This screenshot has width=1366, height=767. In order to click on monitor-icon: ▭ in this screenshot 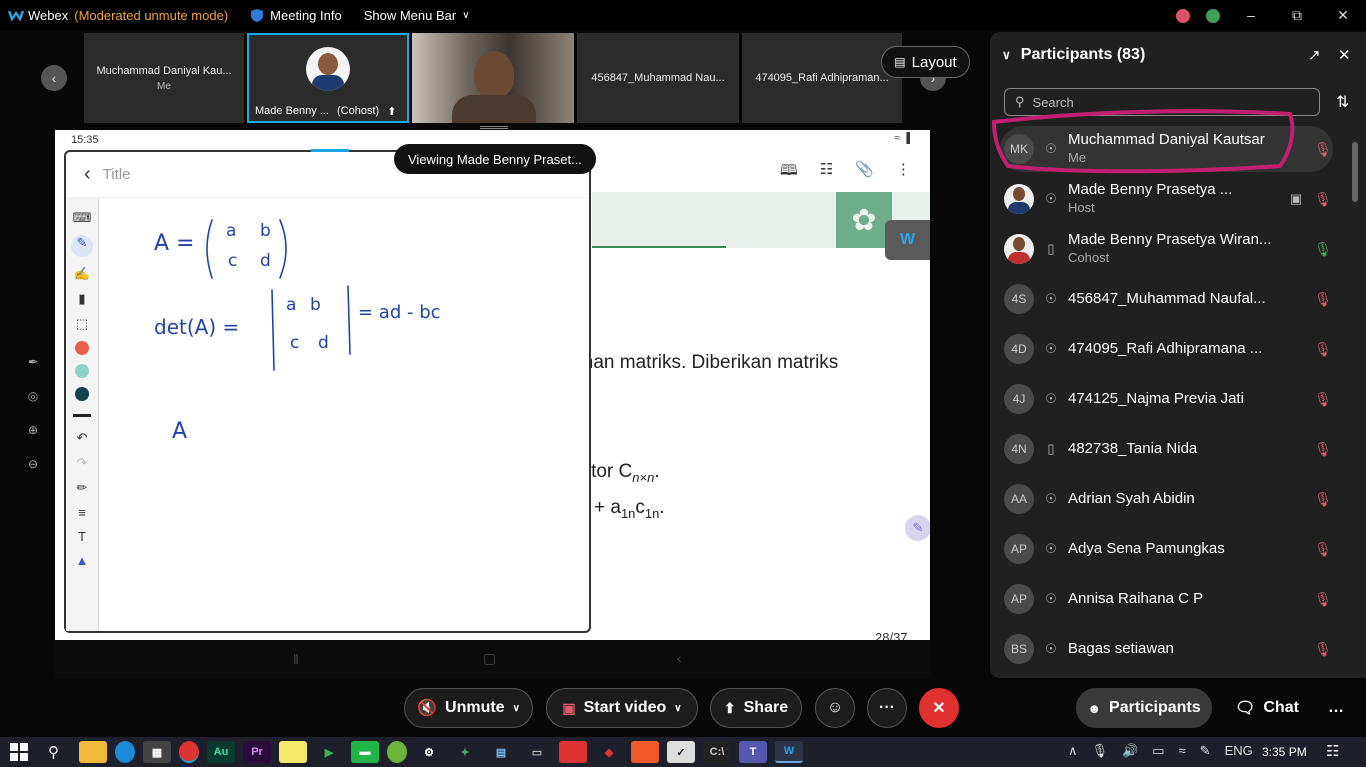, I will do `click(537, 752)`.